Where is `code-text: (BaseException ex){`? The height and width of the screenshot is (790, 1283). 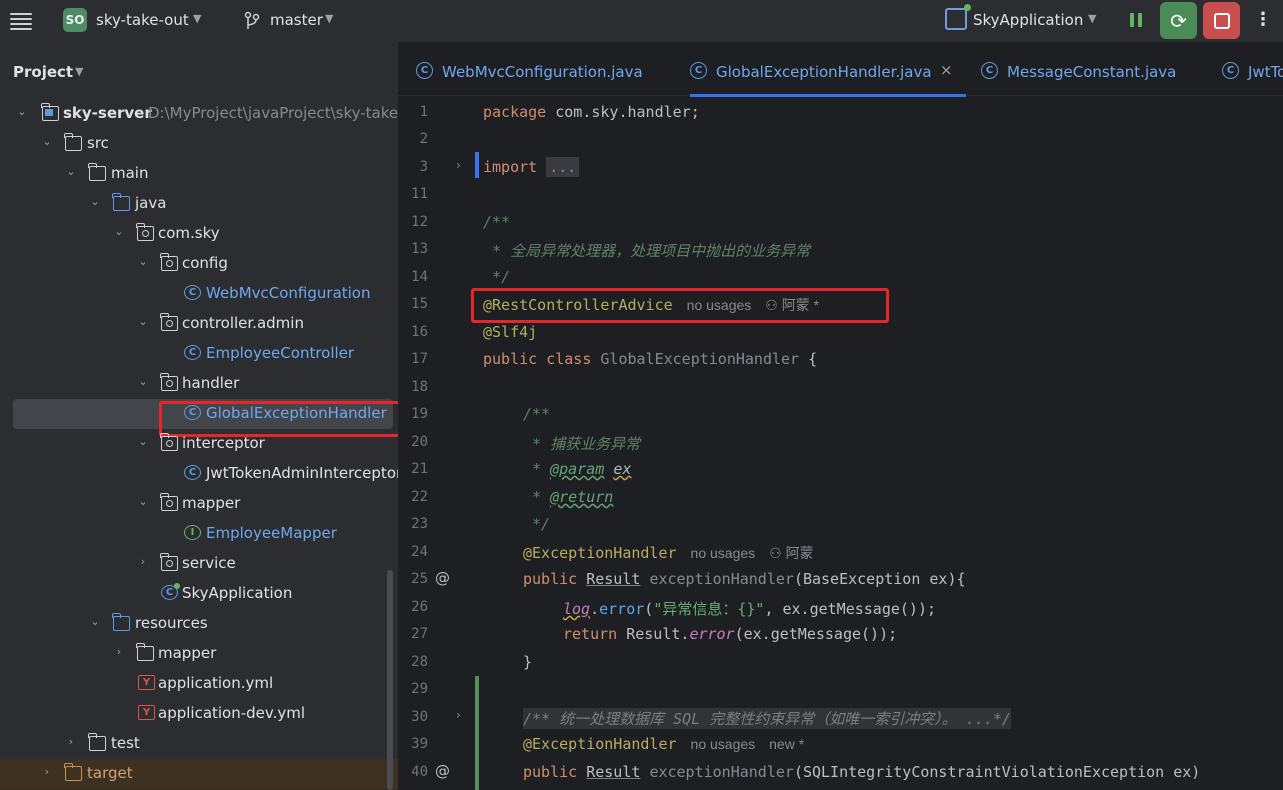
code-text: (BaseException ex){ is located at coordinates (879, 579).